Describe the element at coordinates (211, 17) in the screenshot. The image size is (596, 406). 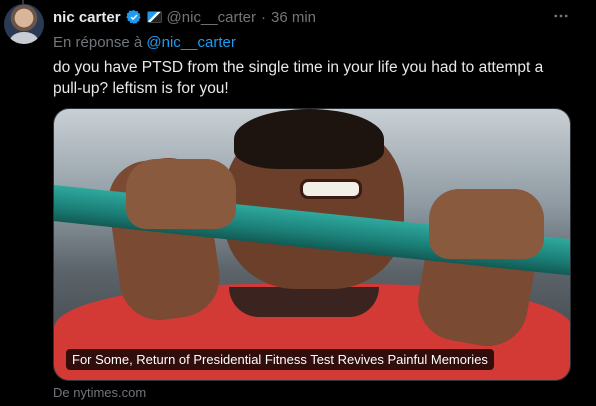
I see `author-handle: @nic__carter` at that location.